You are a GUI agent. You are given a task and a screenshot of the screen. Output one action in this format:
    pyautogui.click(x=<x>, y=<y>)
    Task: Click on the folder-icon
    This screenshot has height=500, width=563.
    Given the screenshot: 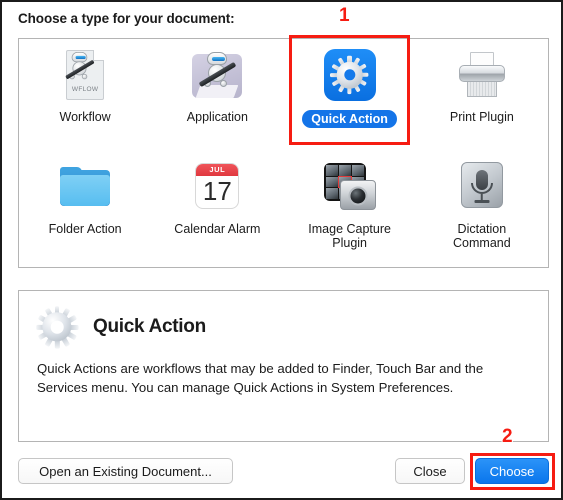 What is the action you would take?
    pyautogui.click(x=85, y=188)
    